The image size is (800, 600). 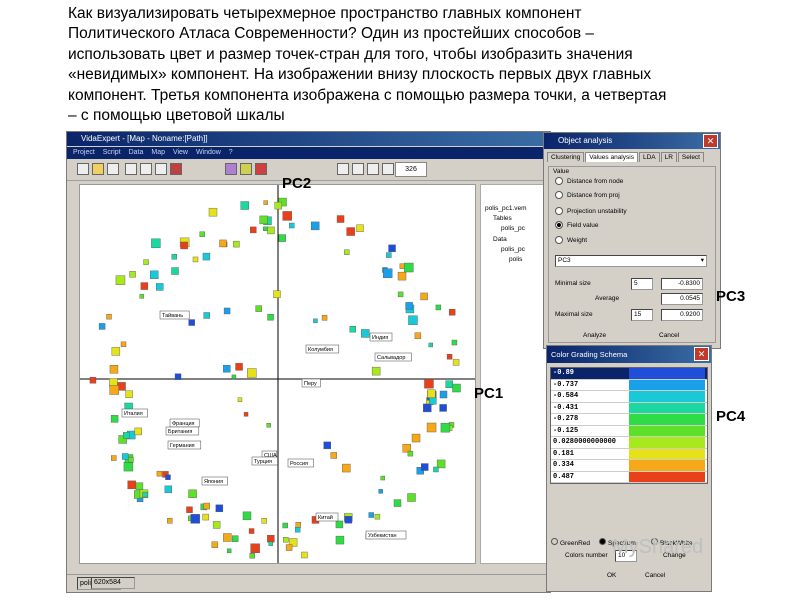 What do you see at coordinates (343, 169) in the screenshot?
I see `pointer-icon` at bounding box center [343, 169].